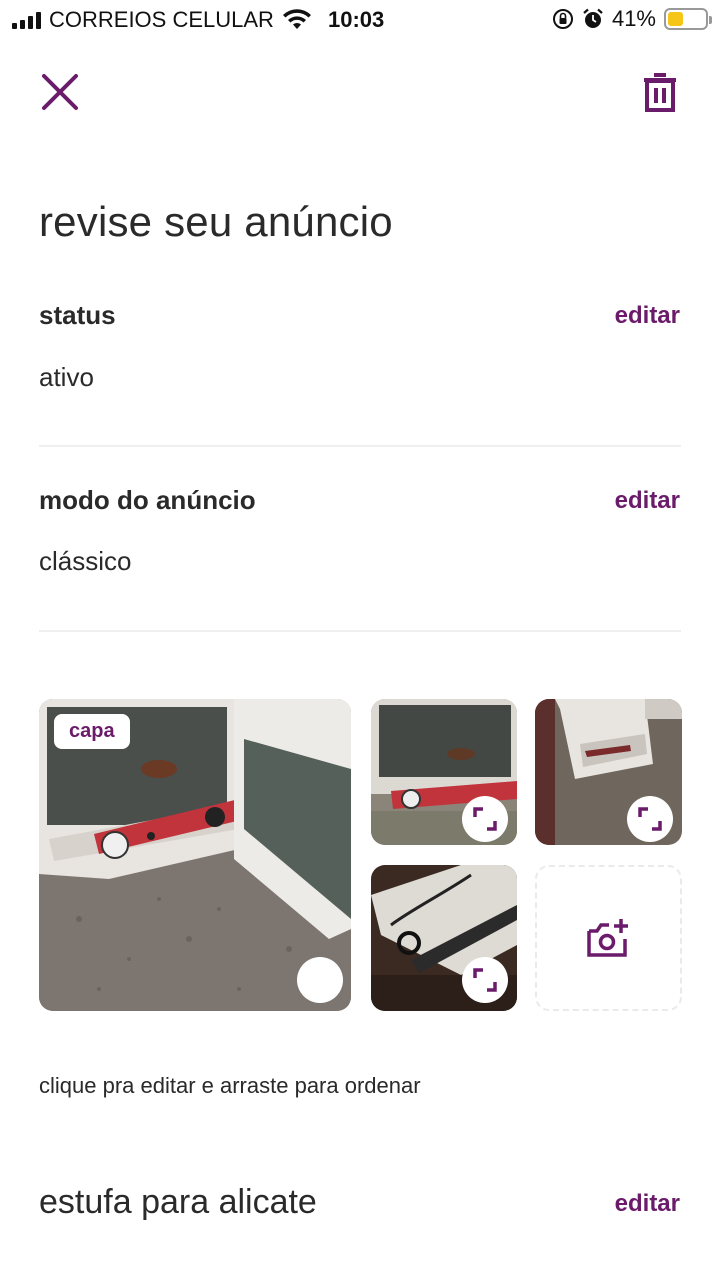 The image size is (720, 1280). I want to click on photos-hint: clique pra editar e arraste para ordenar, so click(230, 1085).